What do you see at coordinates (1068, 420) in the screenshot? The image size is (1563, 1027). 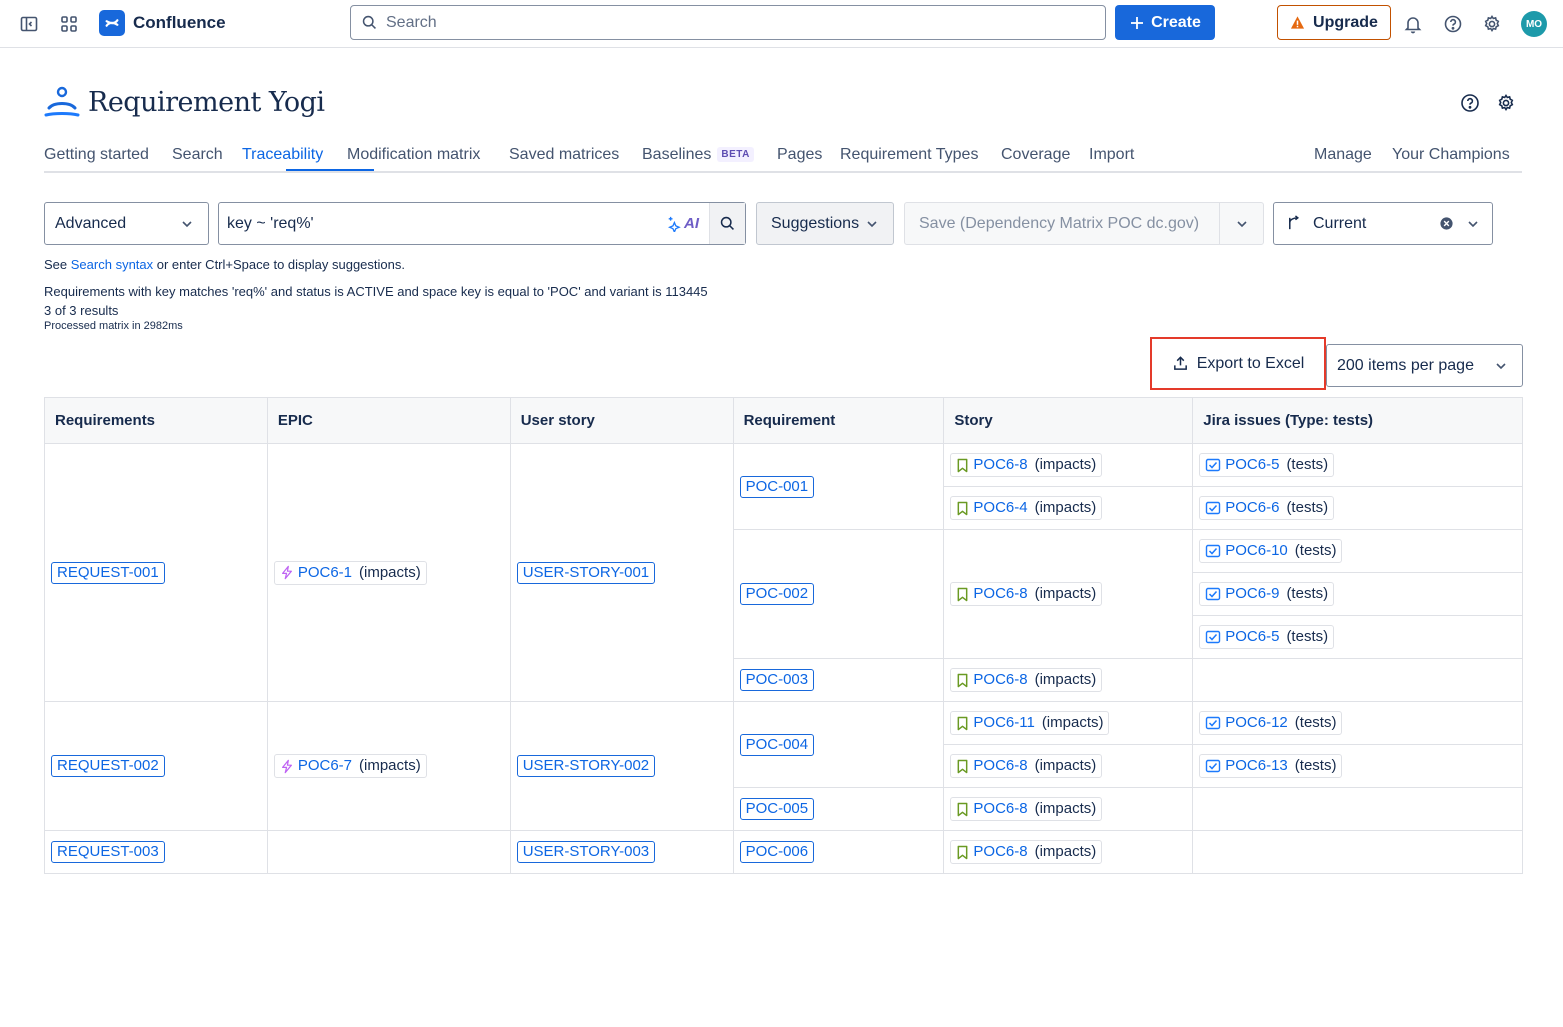 I see `col-story: Story` at bounding box center [1068, 420].